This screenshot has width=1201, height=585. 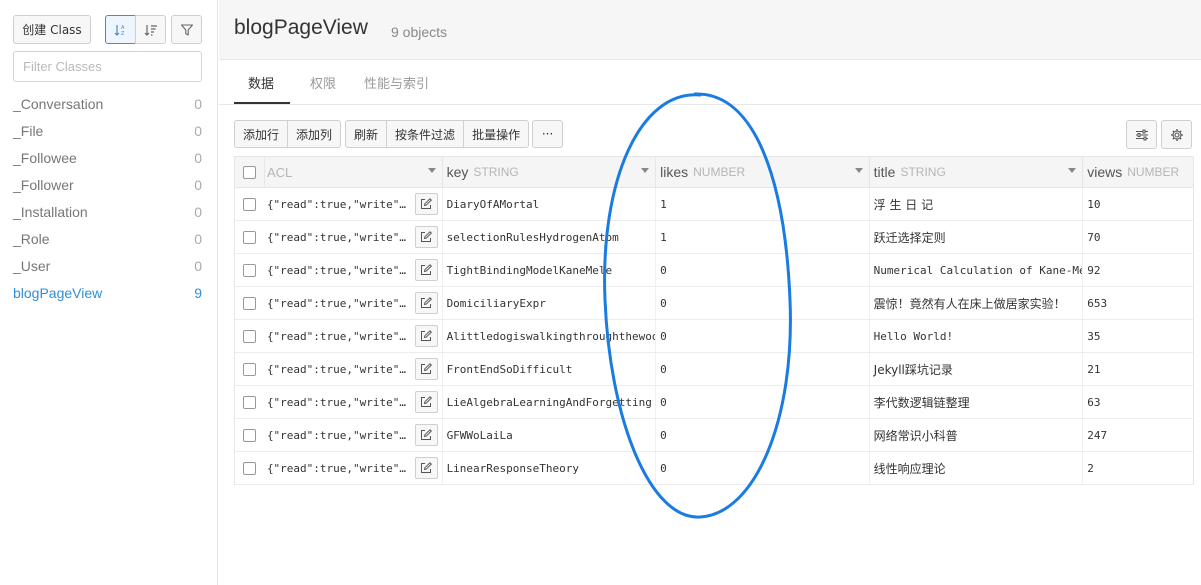 I want to click on column-header-title: title STRING, so click(x=977, y=172).